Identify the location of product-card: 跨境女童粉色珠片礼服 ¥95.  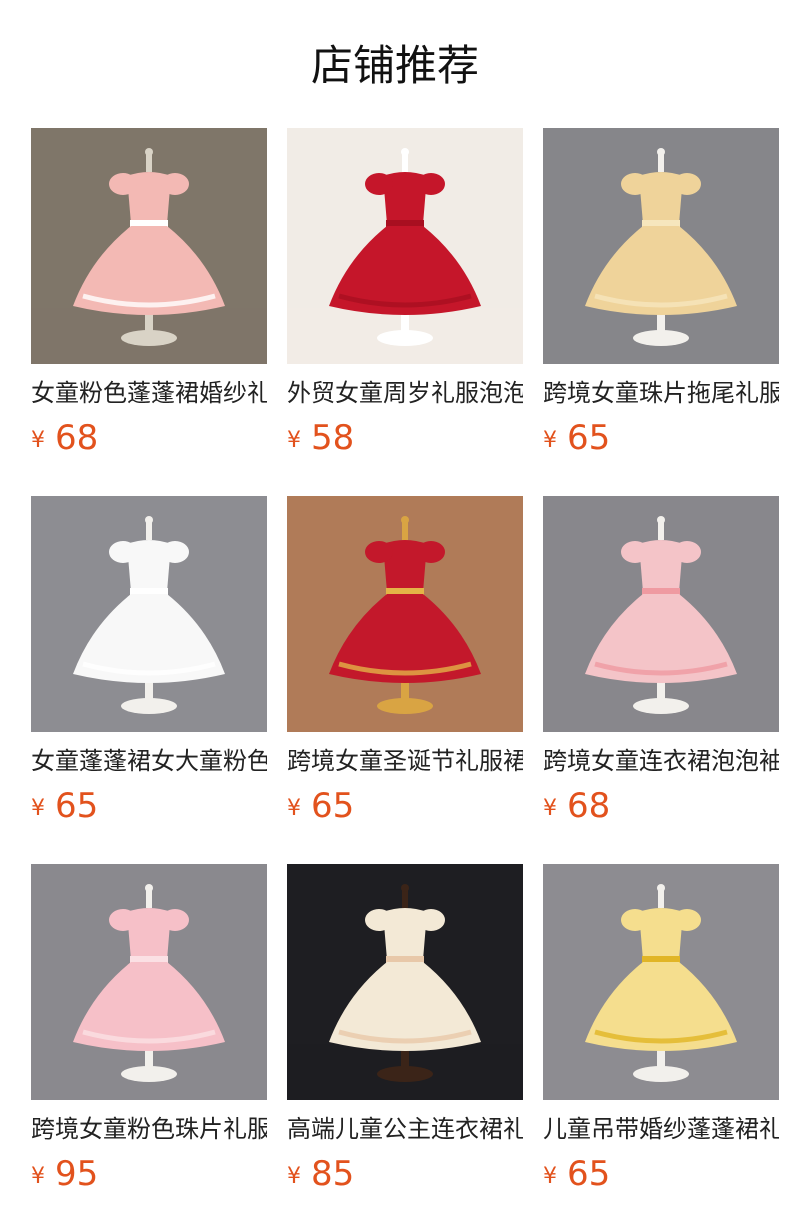
(149, 1034).